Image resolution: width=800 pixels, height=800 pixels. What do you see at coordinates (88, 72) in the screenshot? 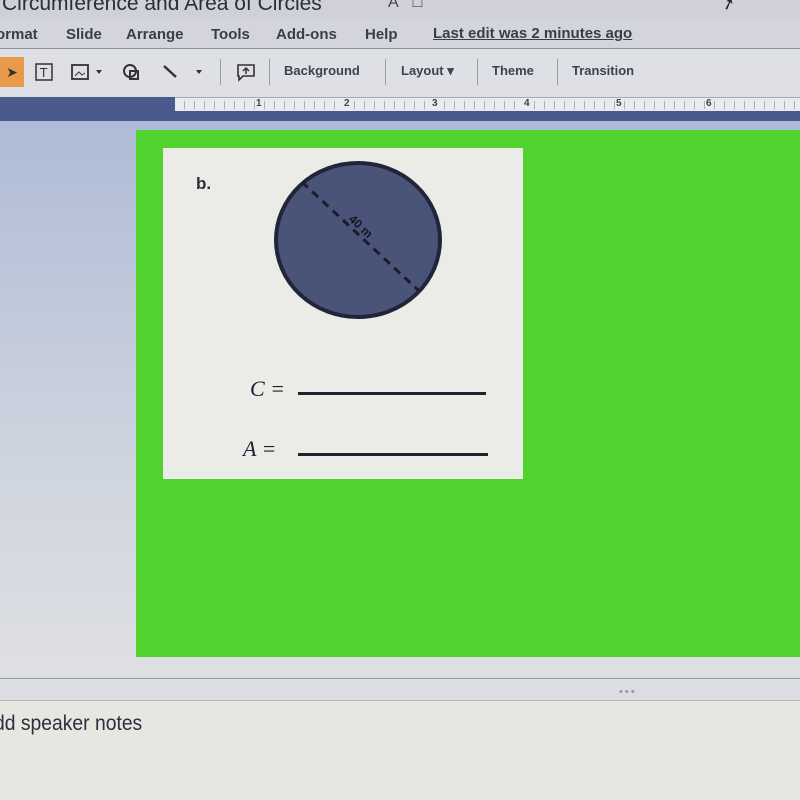
I see `image-icon` at bounding box center [88, 72].